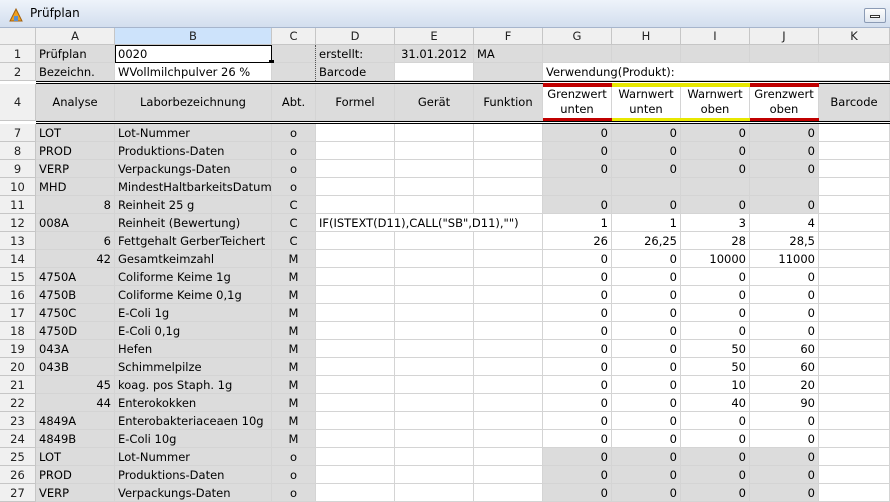  I want to click on cell-f15, so click(508, 277).